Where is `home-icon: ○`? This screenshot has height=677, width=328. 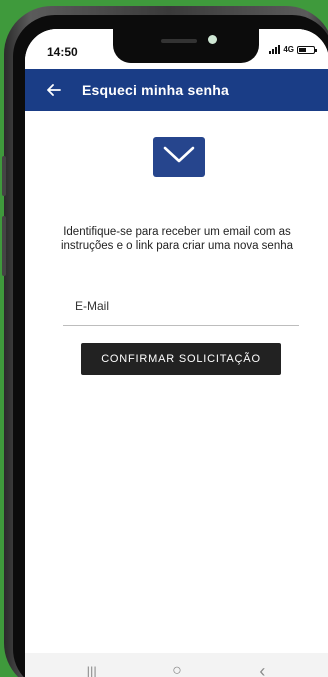 home-icon: ○ is located at coordinates (177, 669).